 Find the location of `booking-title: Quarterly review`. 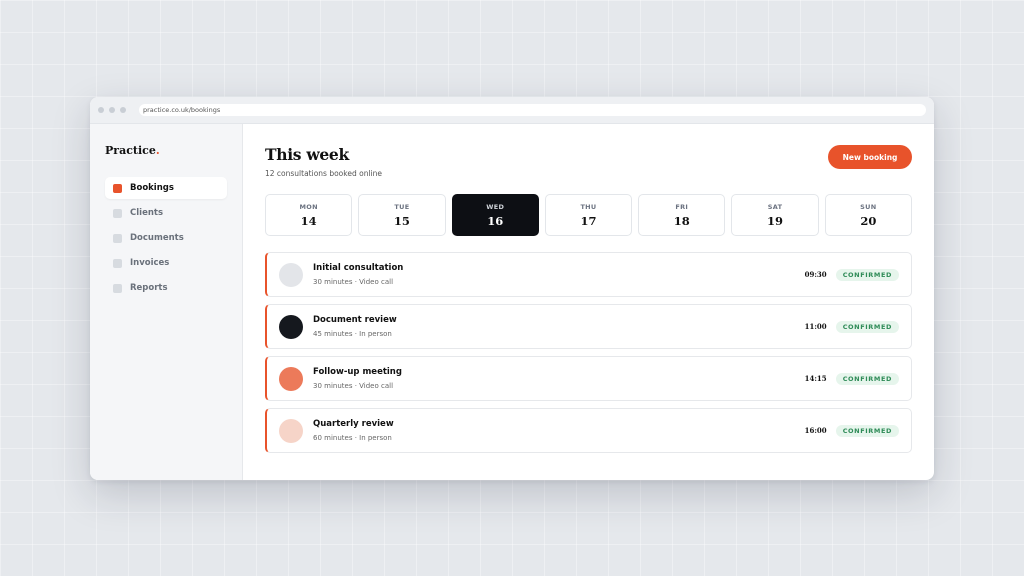

booking-title: Quarterly review is located at coordinates (353, 424).